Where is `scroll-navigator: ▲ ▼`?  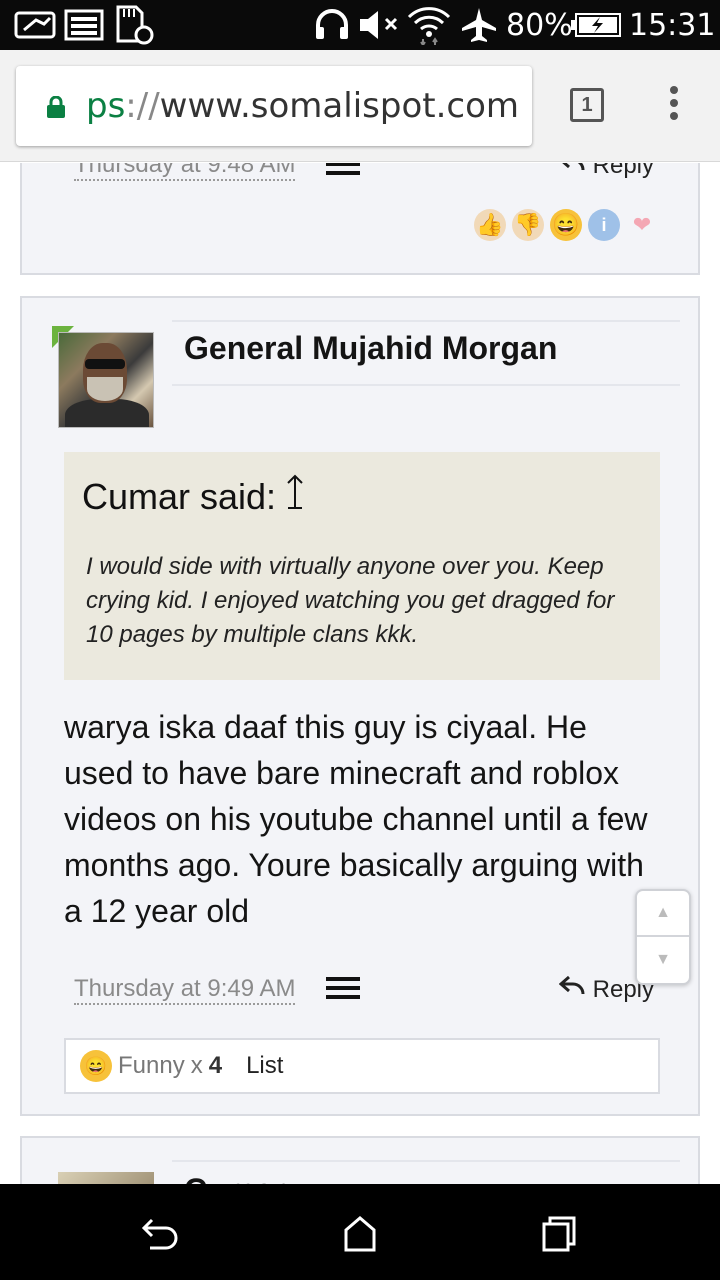 scroll-navigator: ▲ ▼ is located at coordinates (663, 937).